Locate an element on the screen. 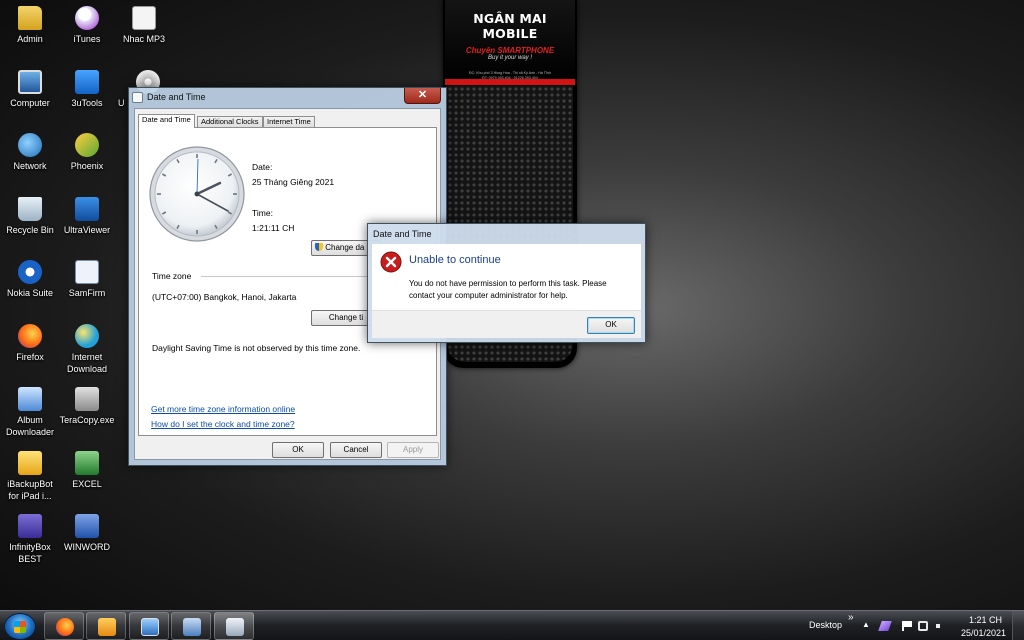 The image size is (1024, 640). recycle-bin-icon is located at coordinates (30, 209).